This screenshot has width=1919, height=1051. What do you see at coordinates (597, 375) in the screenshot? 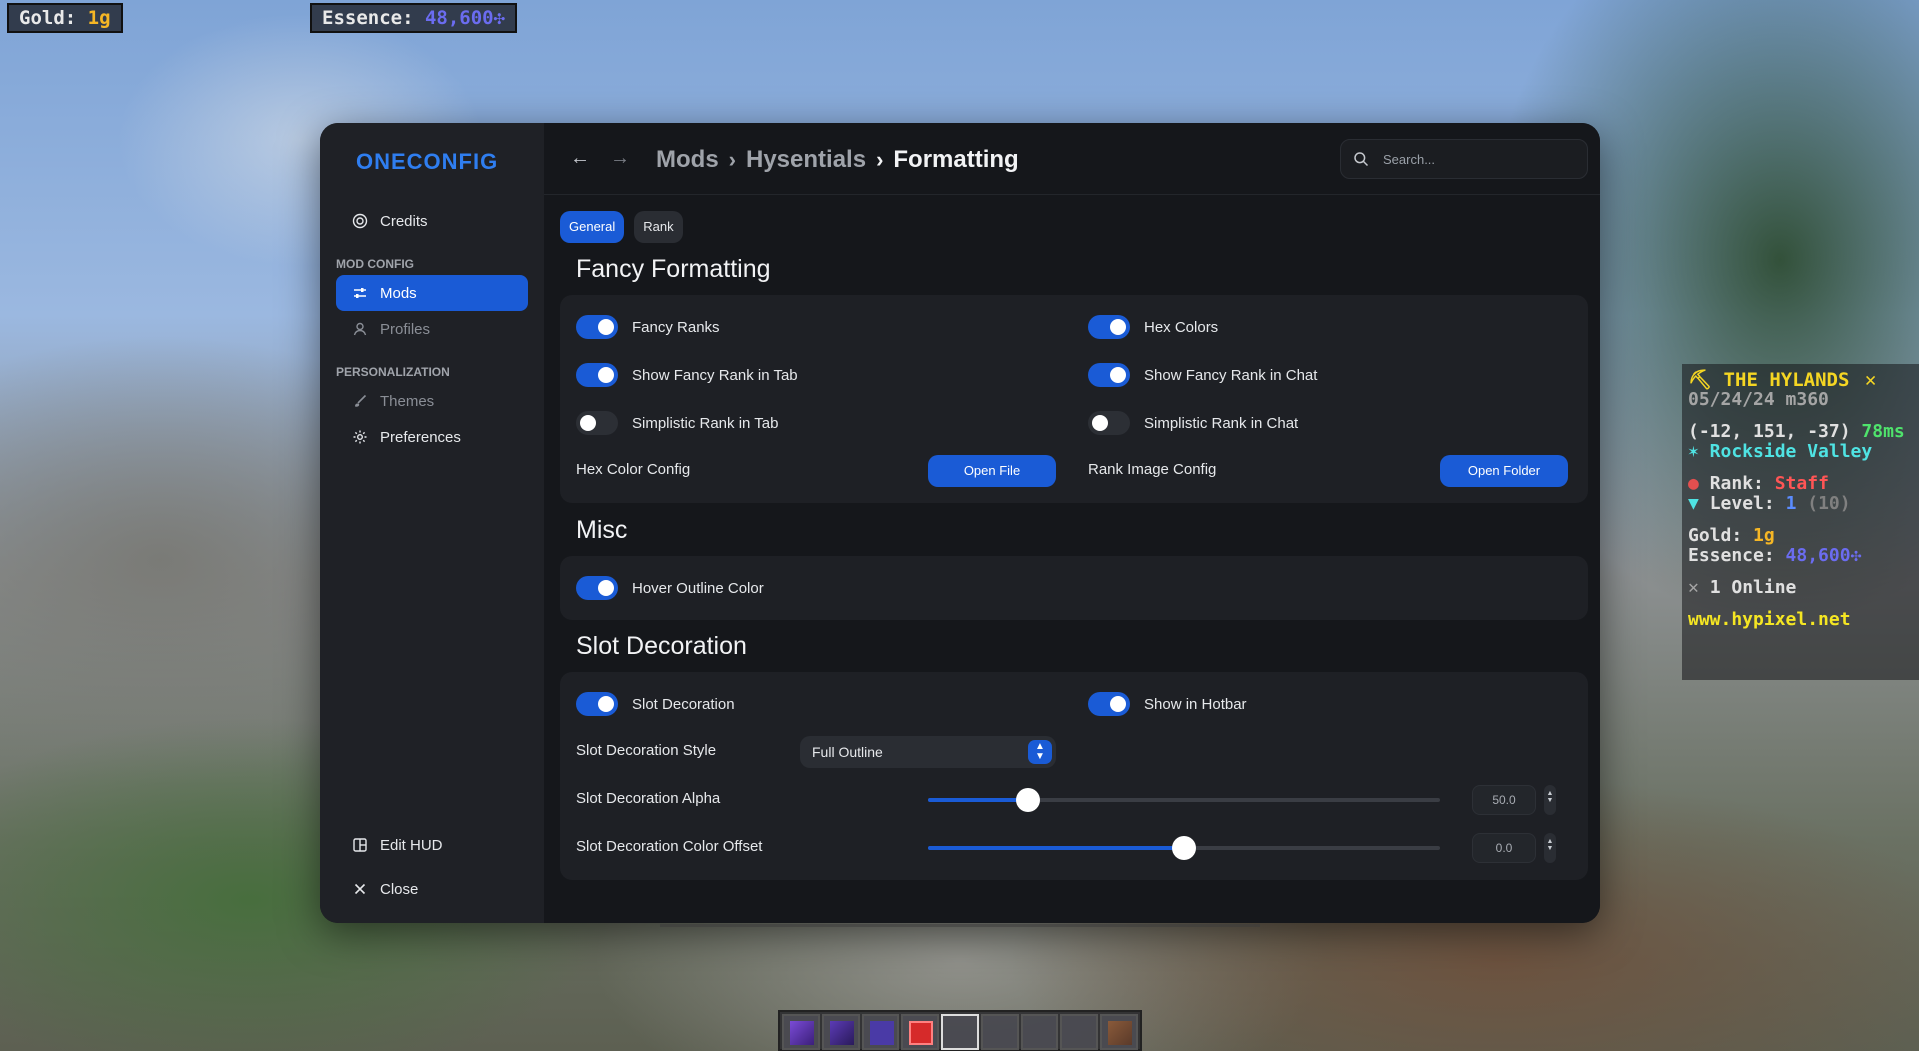
I see `show-fancy-rank-tab-toggle` at bounding box center [597, 375].